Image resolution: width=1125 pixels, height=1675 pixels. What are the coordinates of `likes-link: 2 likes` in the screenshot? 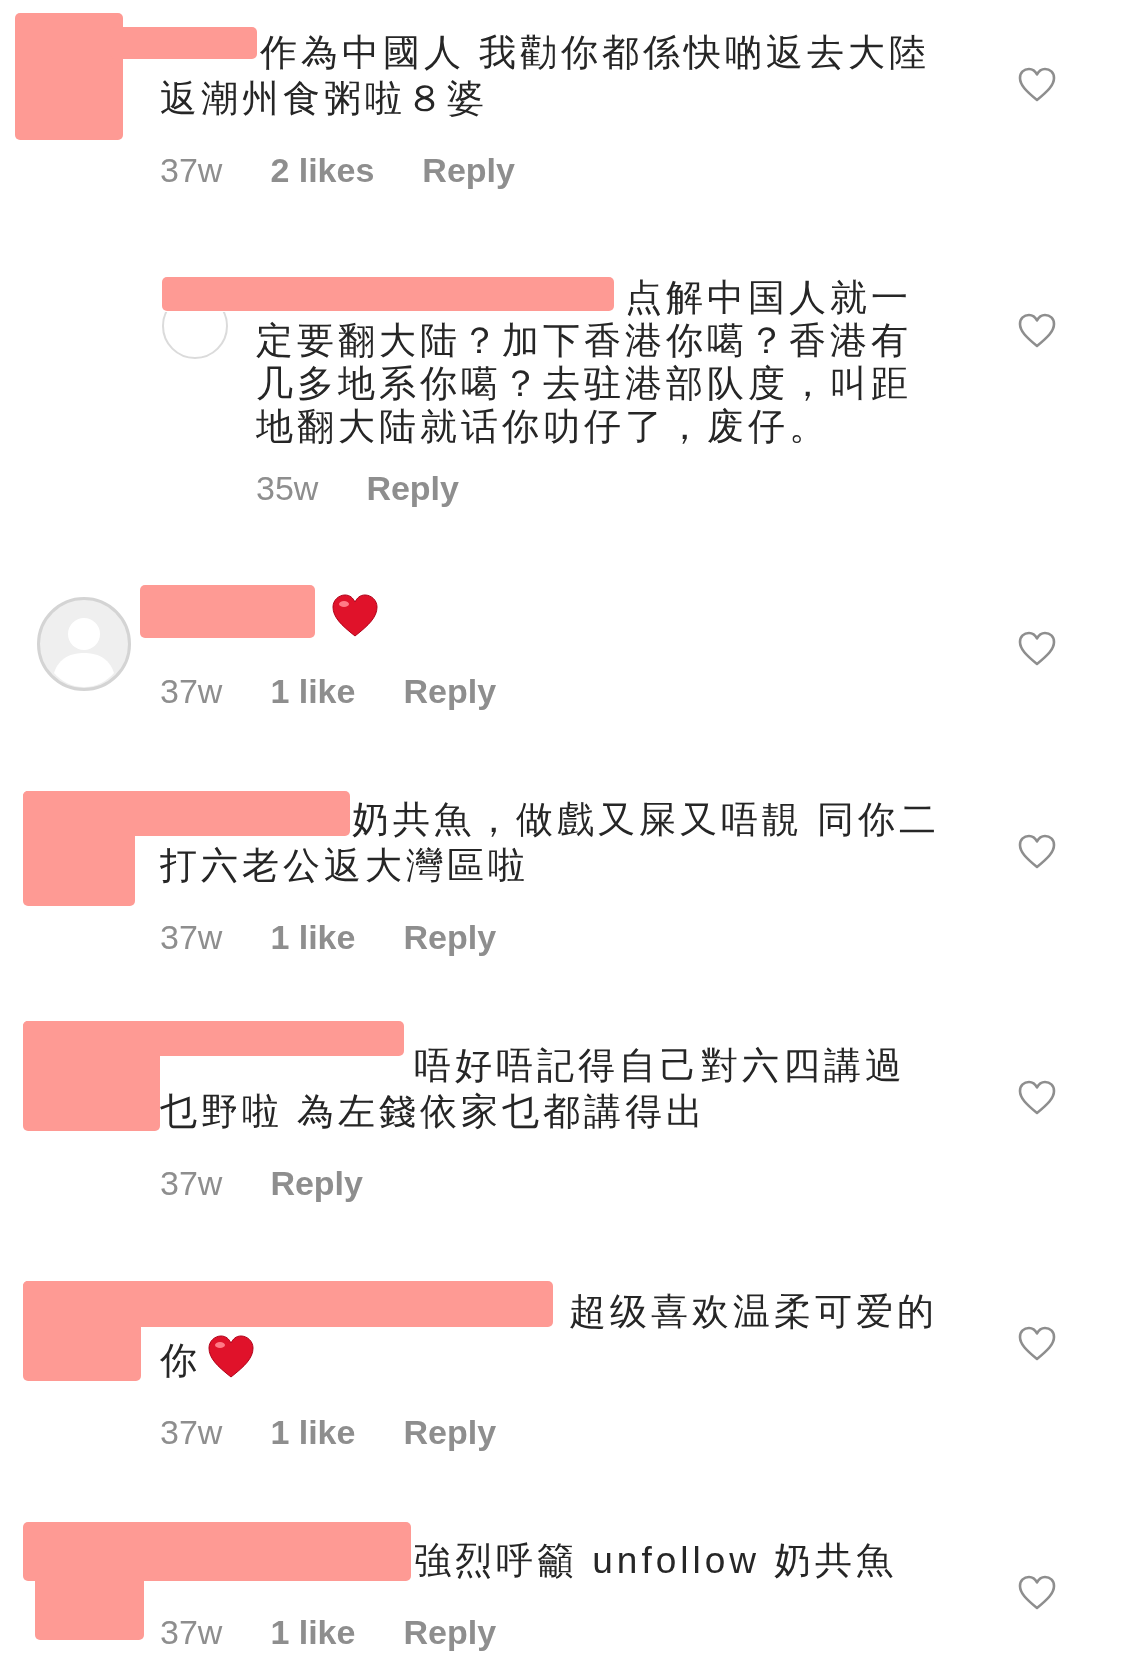 It's located at (322, 170).